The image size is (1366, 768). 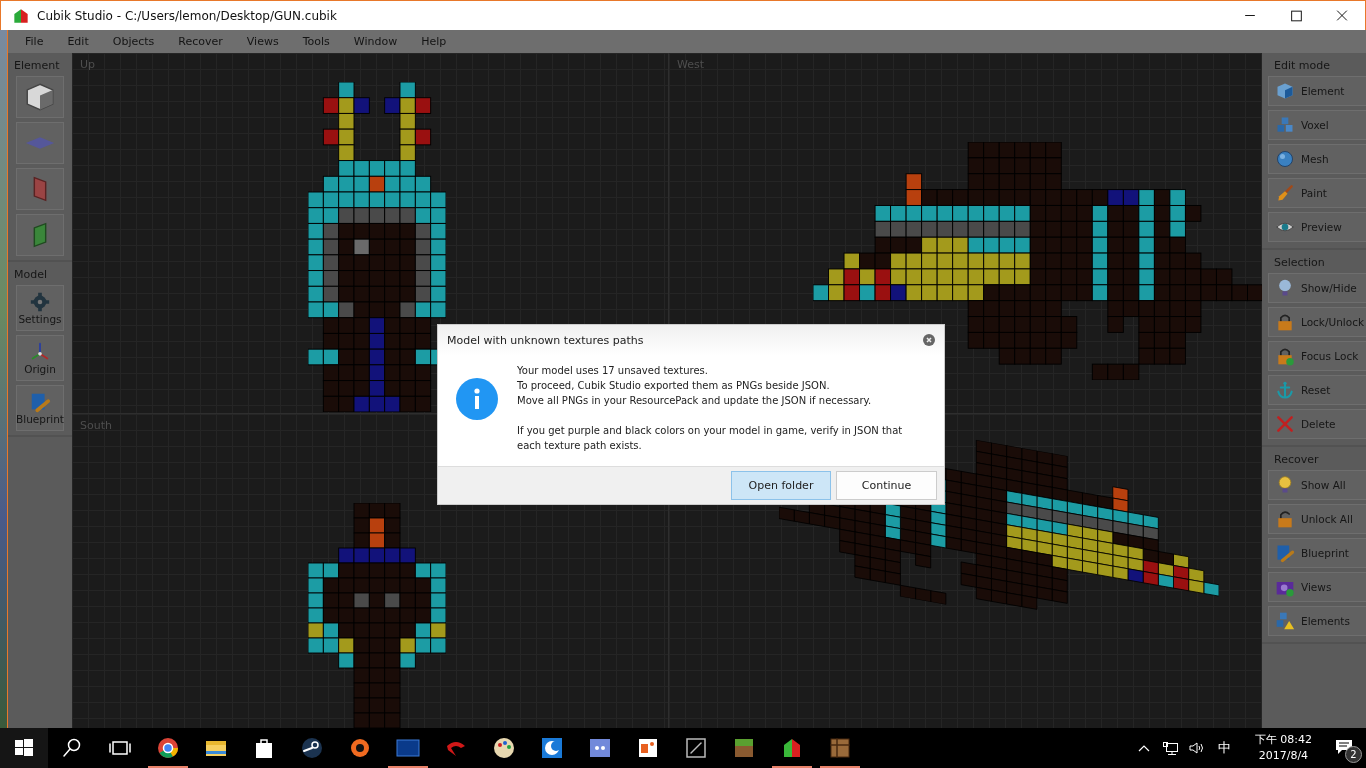 What do you see at coordinates (1317, 288) in the screenshot?
I see `tool-button: Show/Hide` at bounding box center [1317, 288].